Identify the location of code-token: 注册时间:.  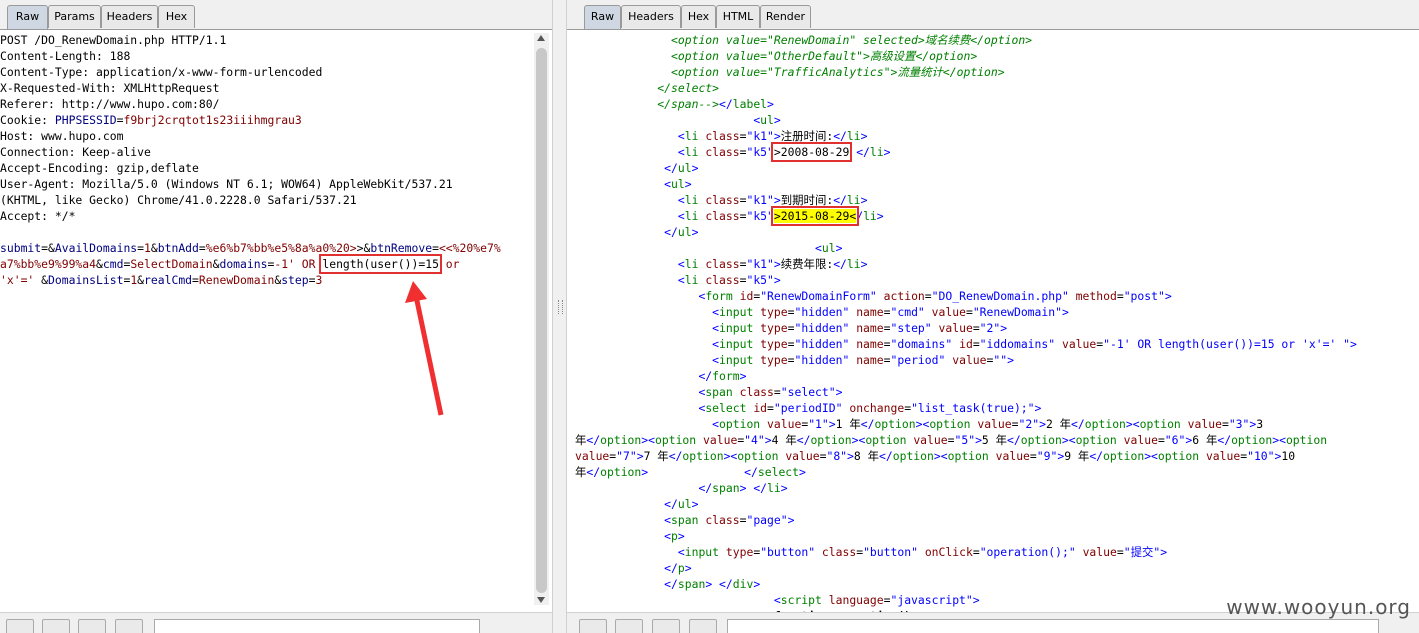
(807, 136).